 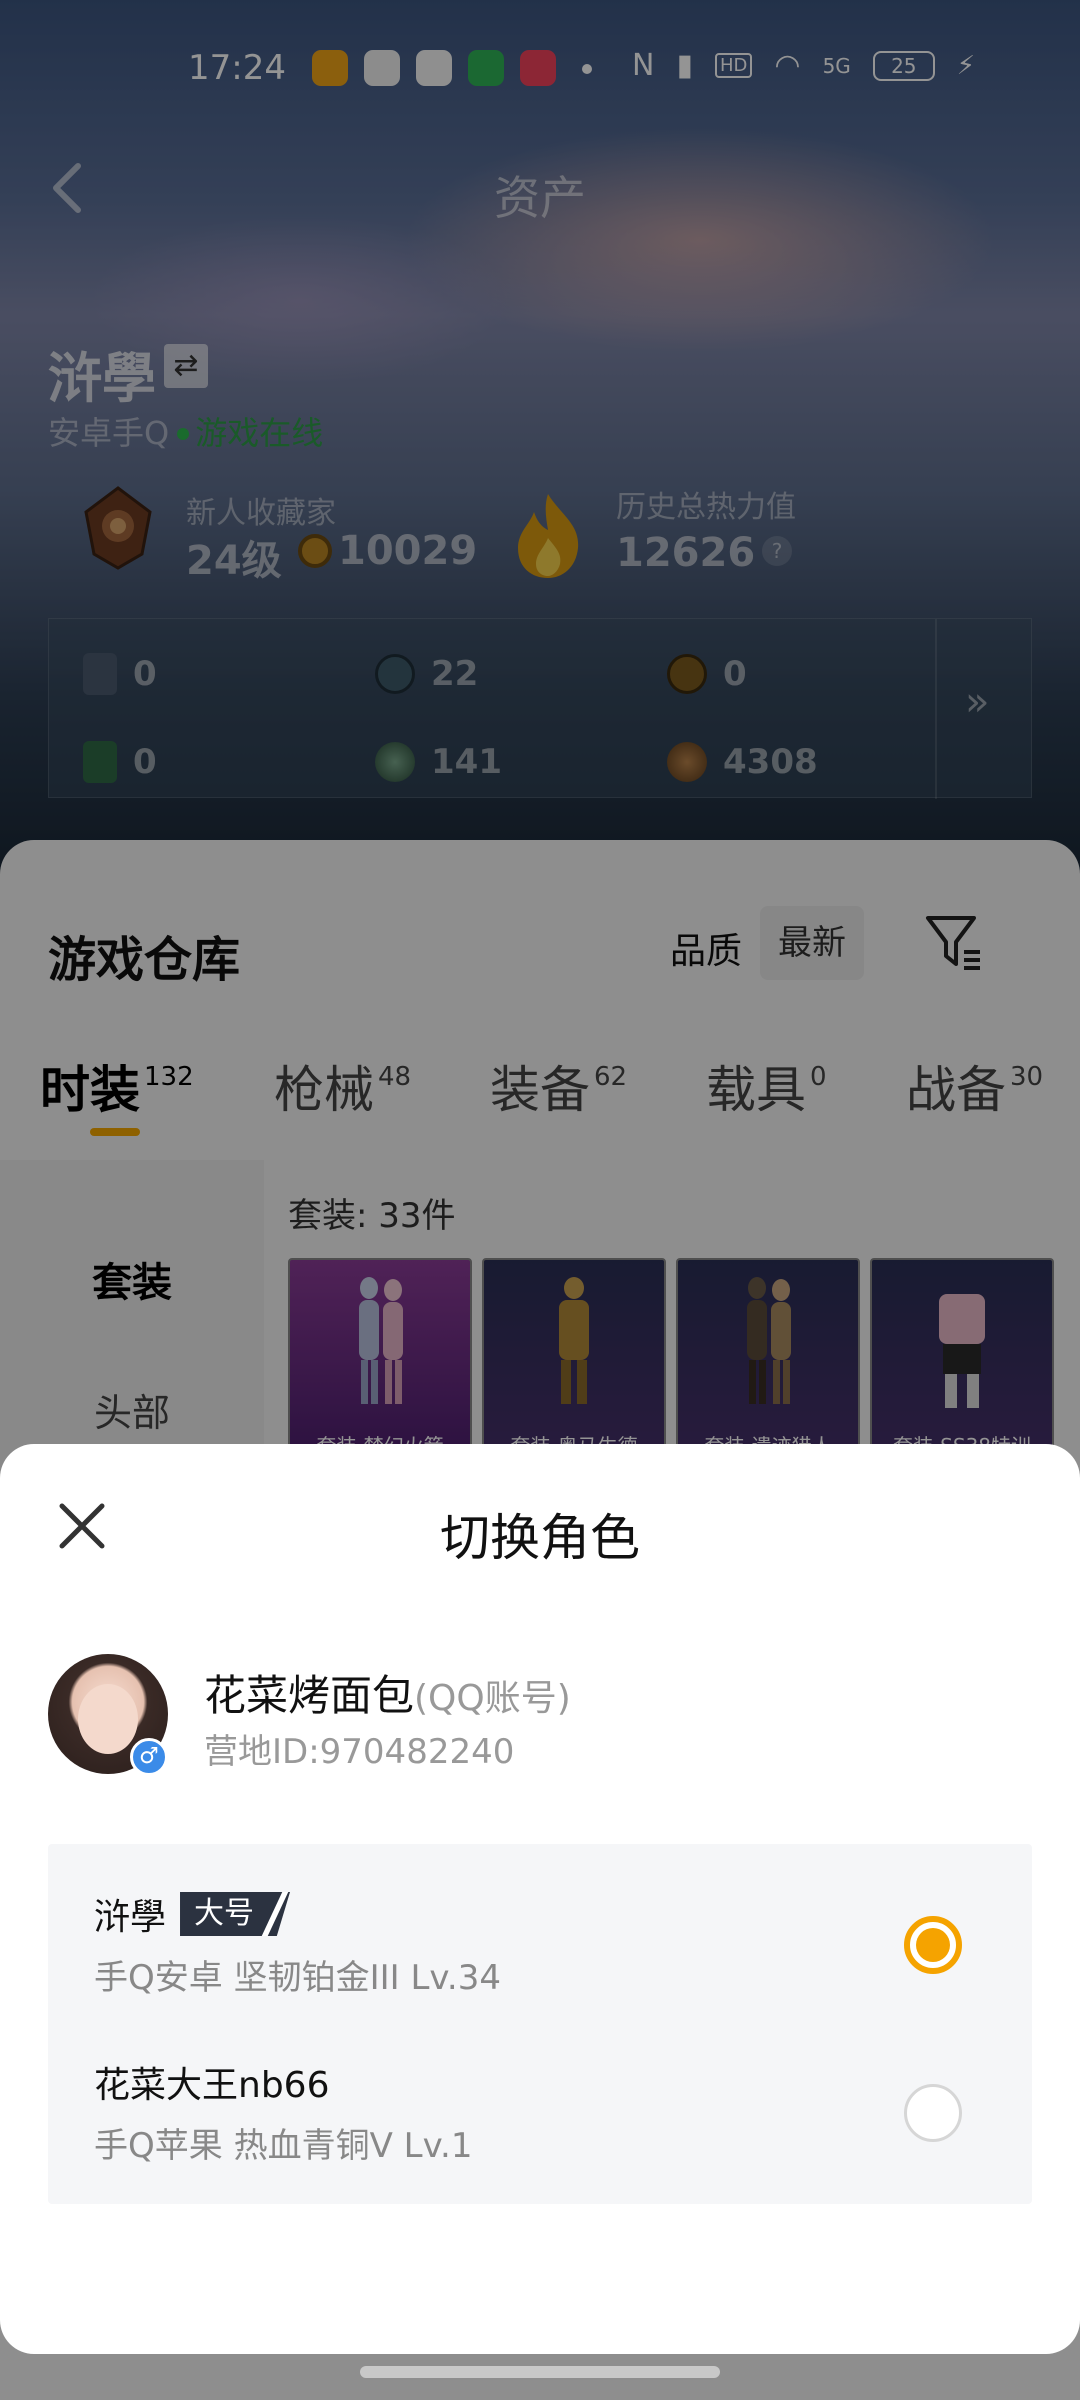 What do you see at coordinates (309, 1695) in the screenshot?
I see `account-name: 花菜烤面包` at bounding box center [309, 1695].